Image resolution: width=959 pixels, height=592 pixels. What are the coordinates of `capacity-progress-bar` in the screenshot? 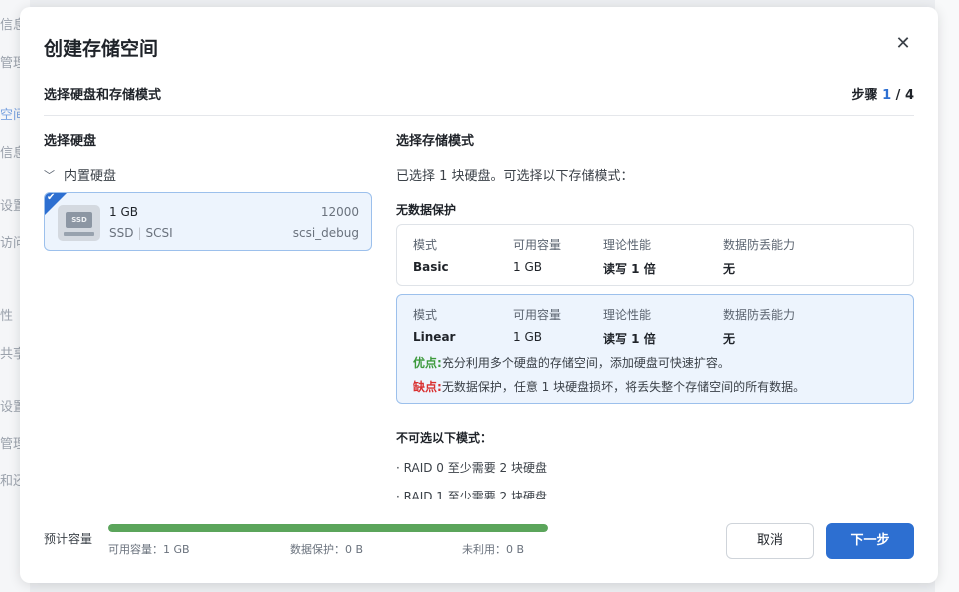 It's located at (328, 528).